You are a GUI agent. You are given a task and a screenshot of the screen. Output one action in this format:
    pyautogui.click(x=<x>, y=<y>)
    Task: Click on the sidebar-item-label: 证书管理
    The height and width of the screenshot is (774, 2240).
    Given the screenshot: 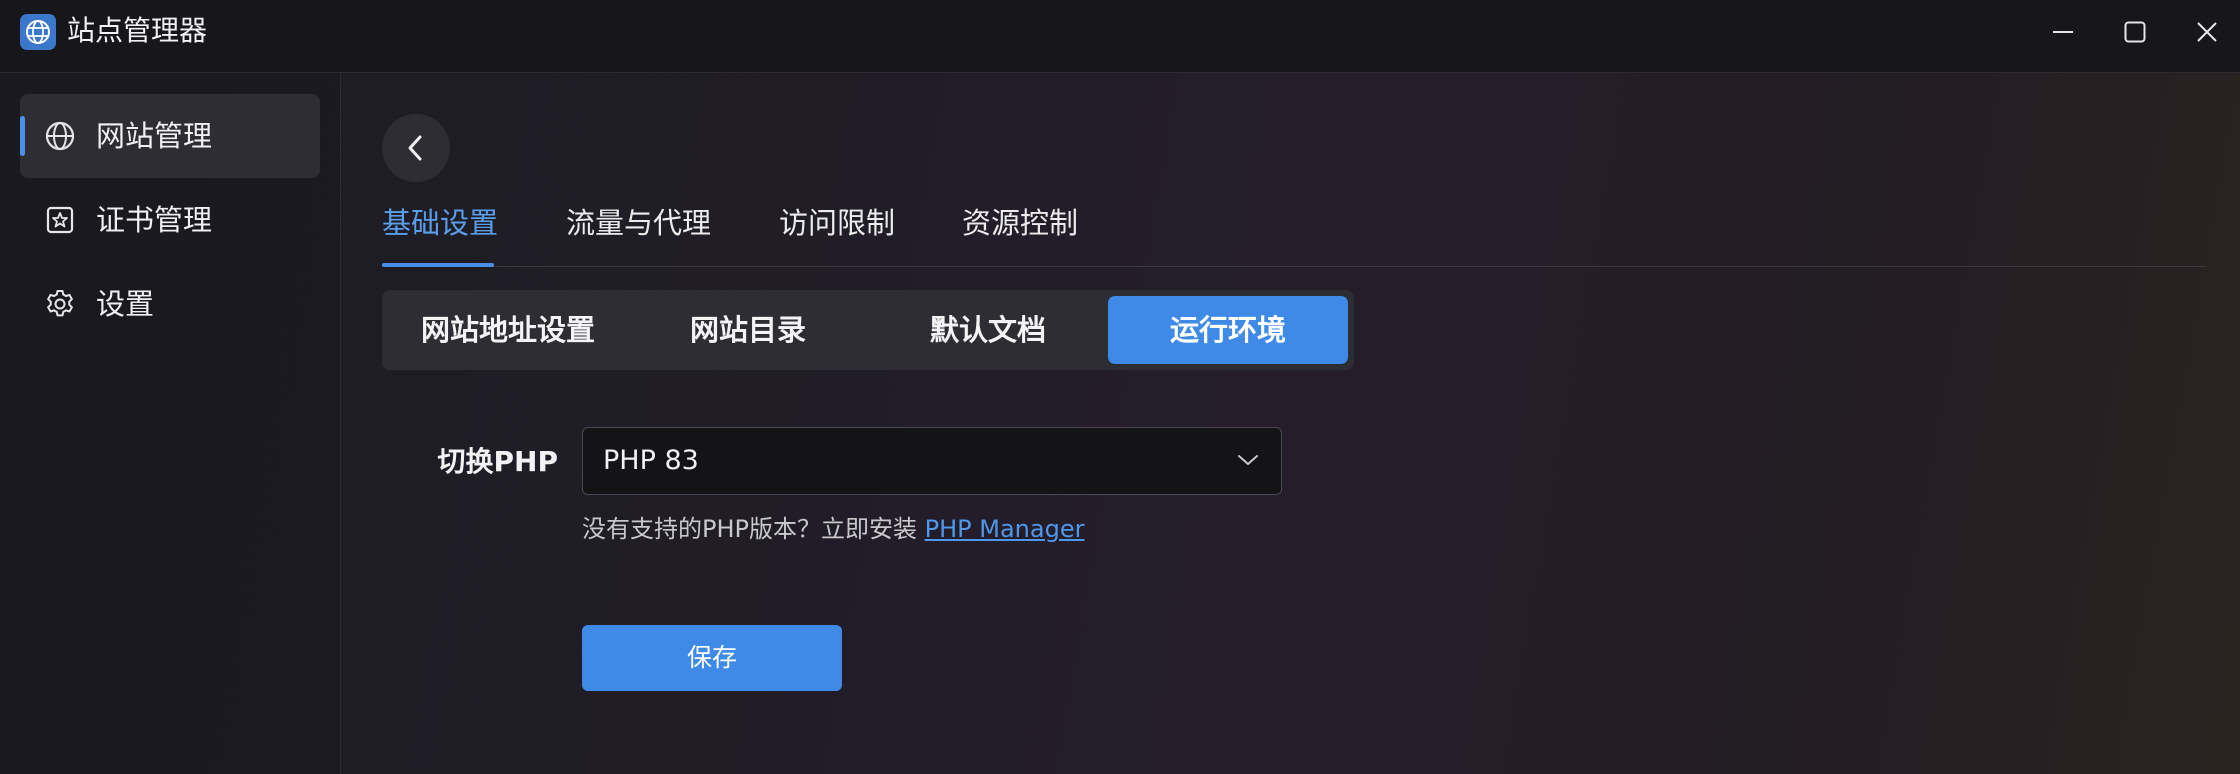 What is the action you would take?
    pyautogui.click(x=154, y=220)
    